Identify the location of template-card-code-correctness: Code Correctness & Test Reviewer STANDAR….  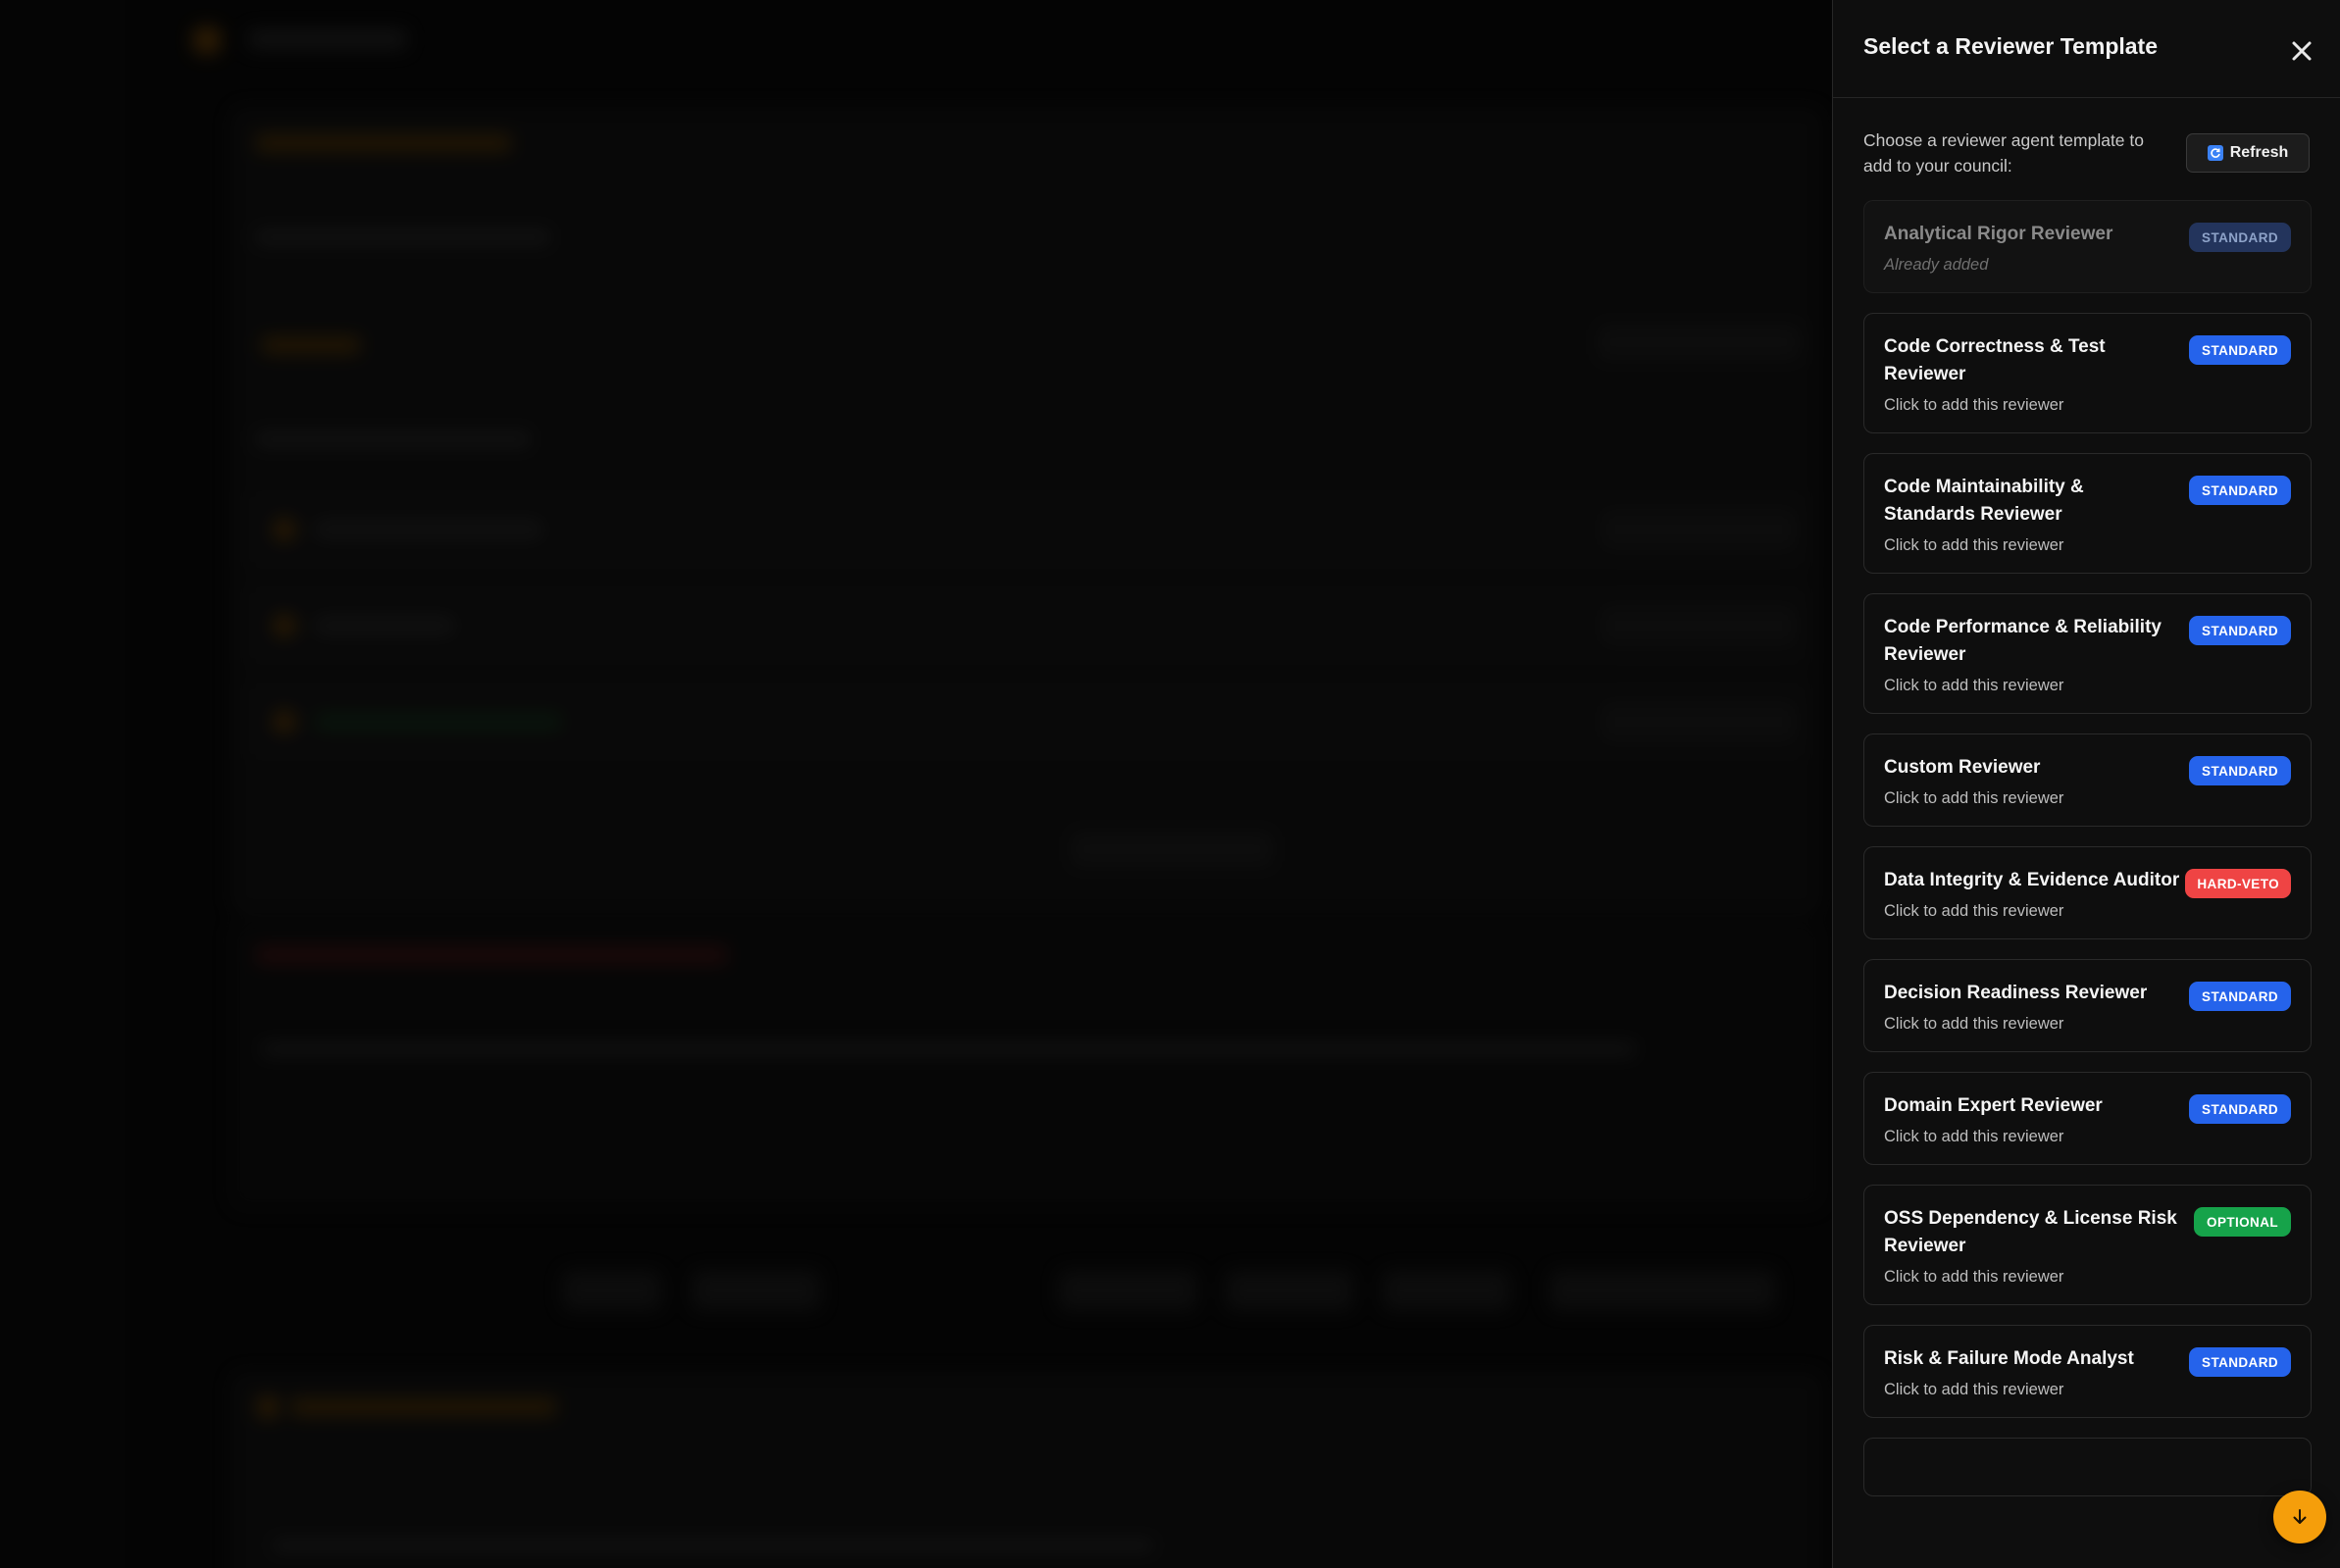
(2087, 373).